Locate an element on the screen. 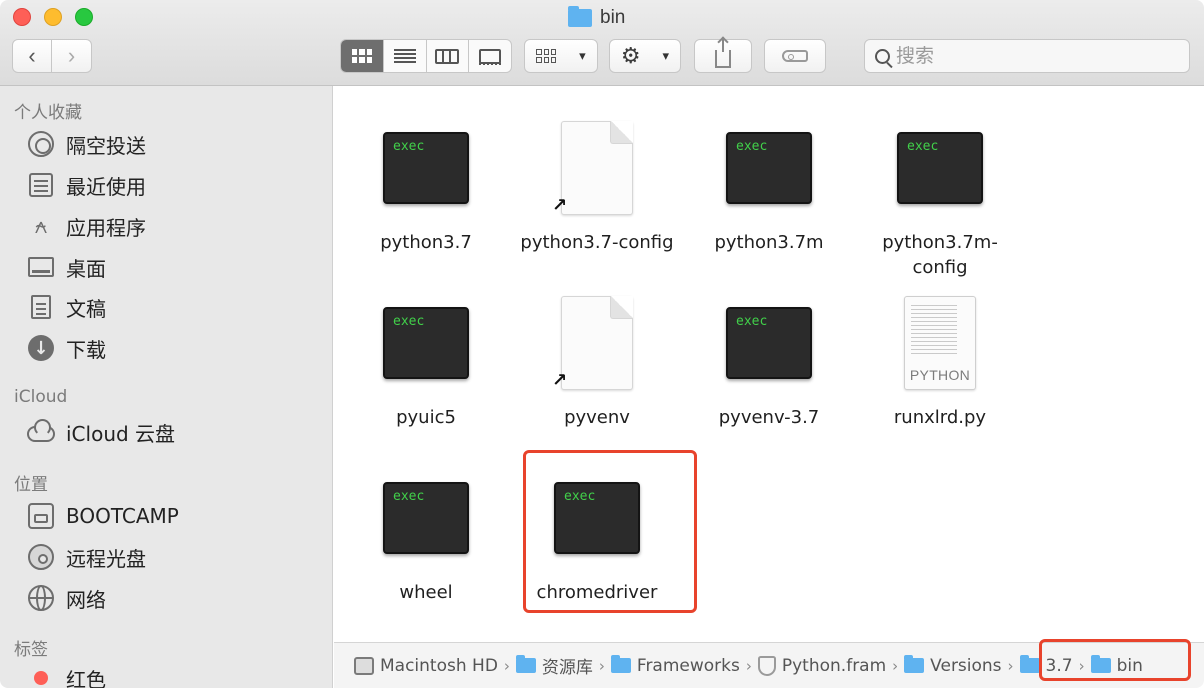 Image resolution: width=1204 pixels, height=688 pixels. action-menu-button: ⚙ ▾ is located at coordinates (645, 56).